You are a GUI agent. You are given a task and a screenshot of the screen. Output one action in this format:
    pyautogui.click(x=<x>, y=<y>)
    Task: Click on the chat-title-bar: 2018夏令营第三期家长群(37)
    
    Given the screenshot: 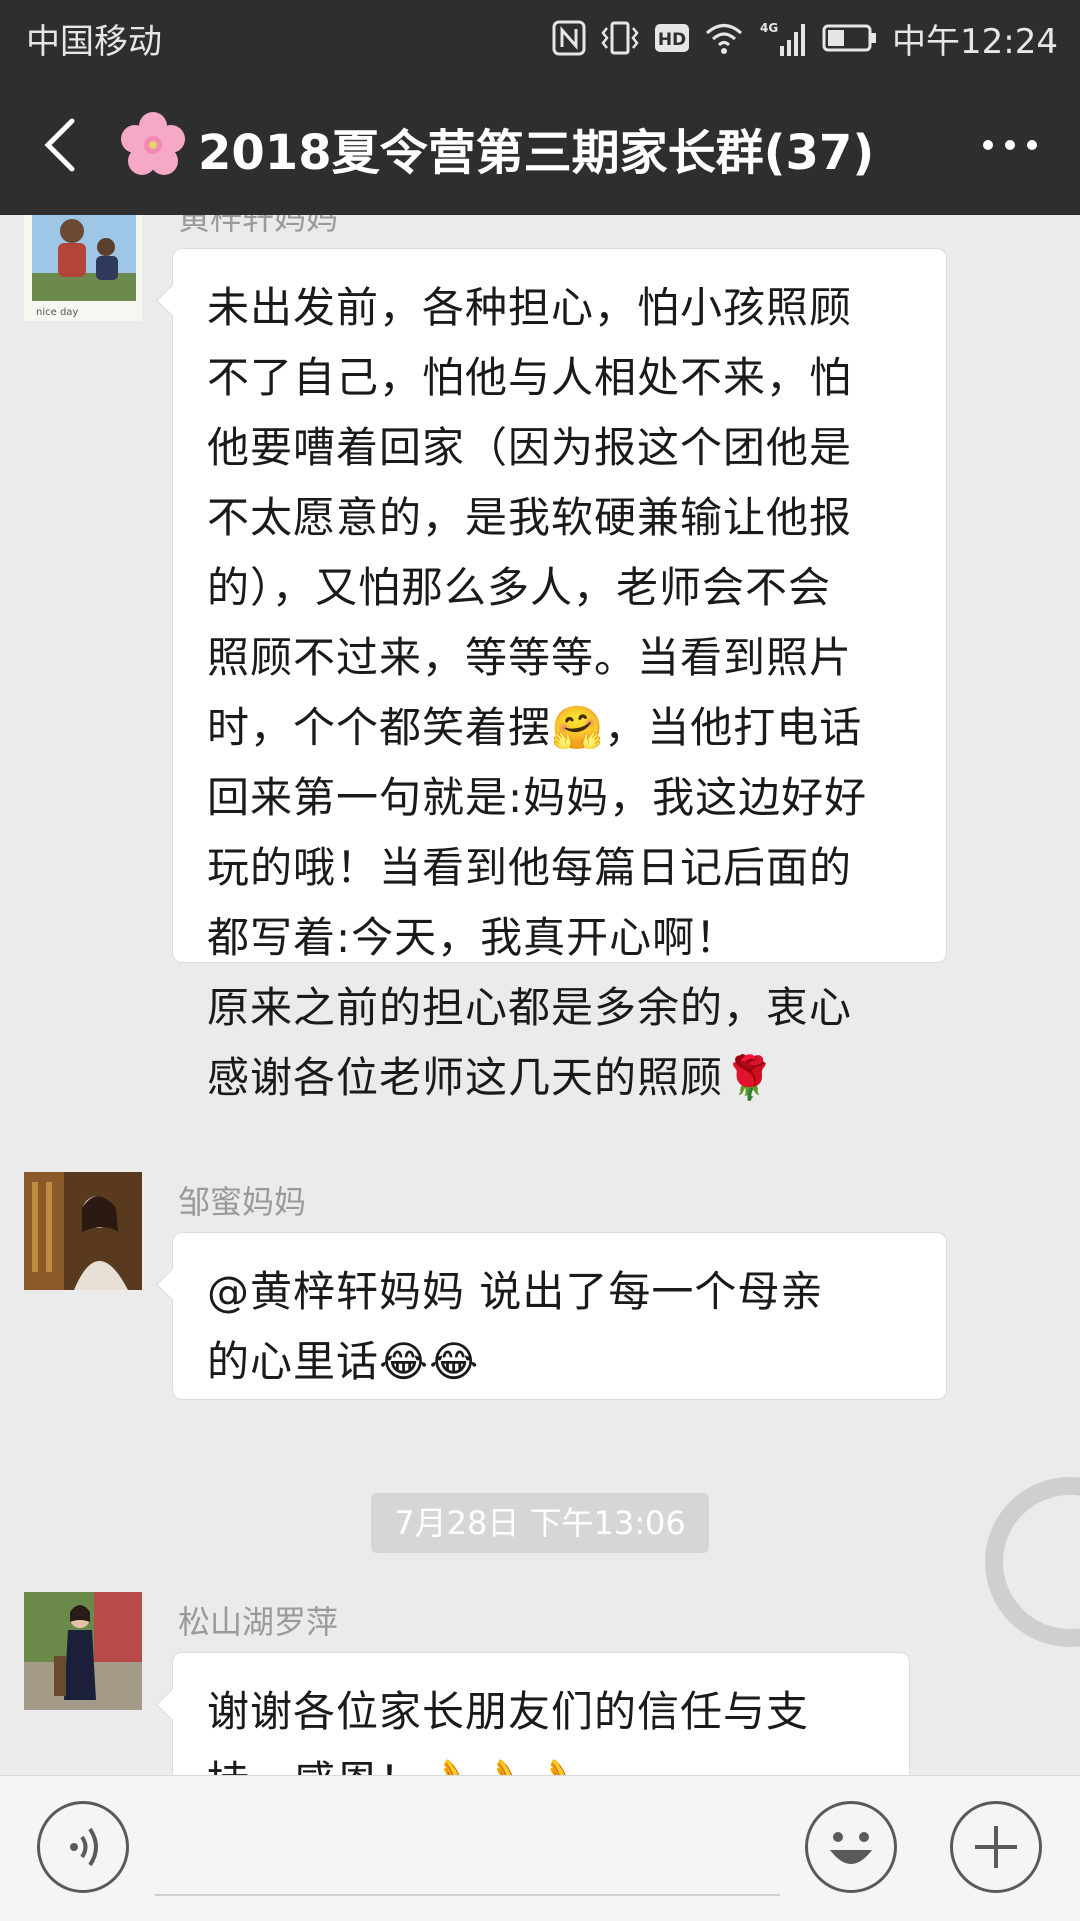 What is the action you would take?
    pyautogui.click(x=540, y=145)
    